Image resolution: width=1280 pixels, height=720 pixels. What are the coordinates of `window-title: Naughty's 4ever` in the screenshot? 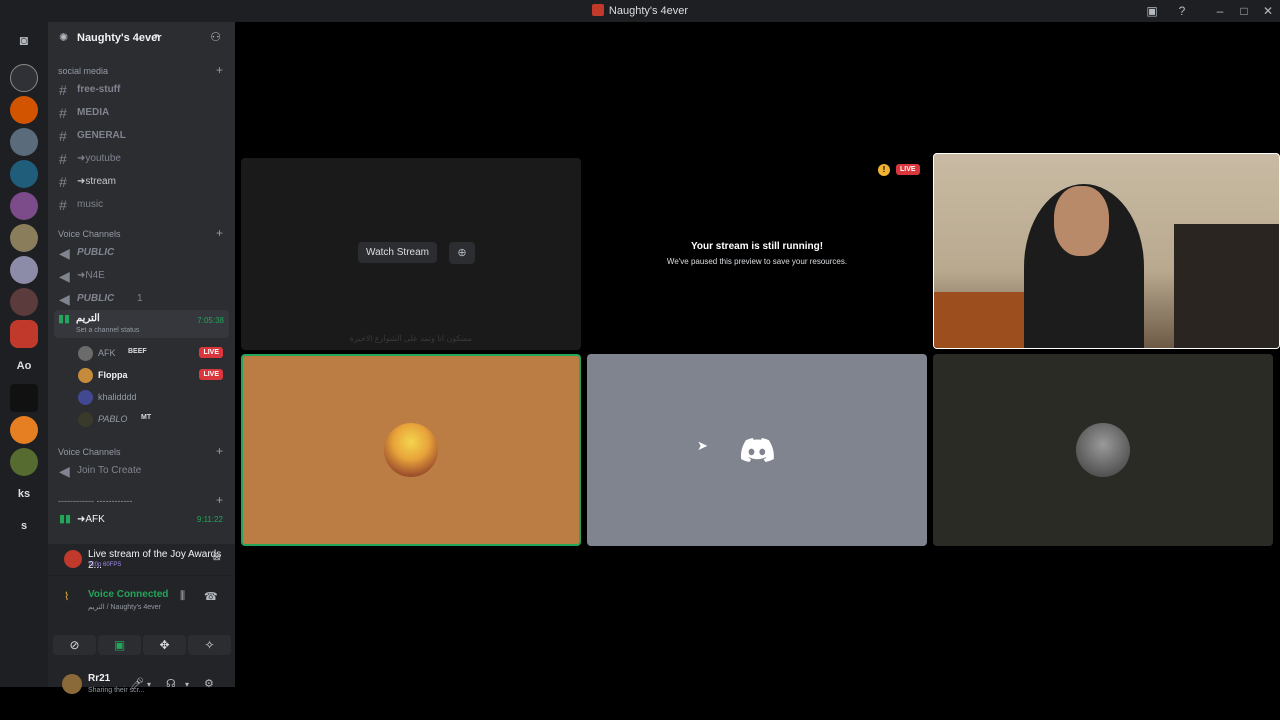 It's located at (640, 10).